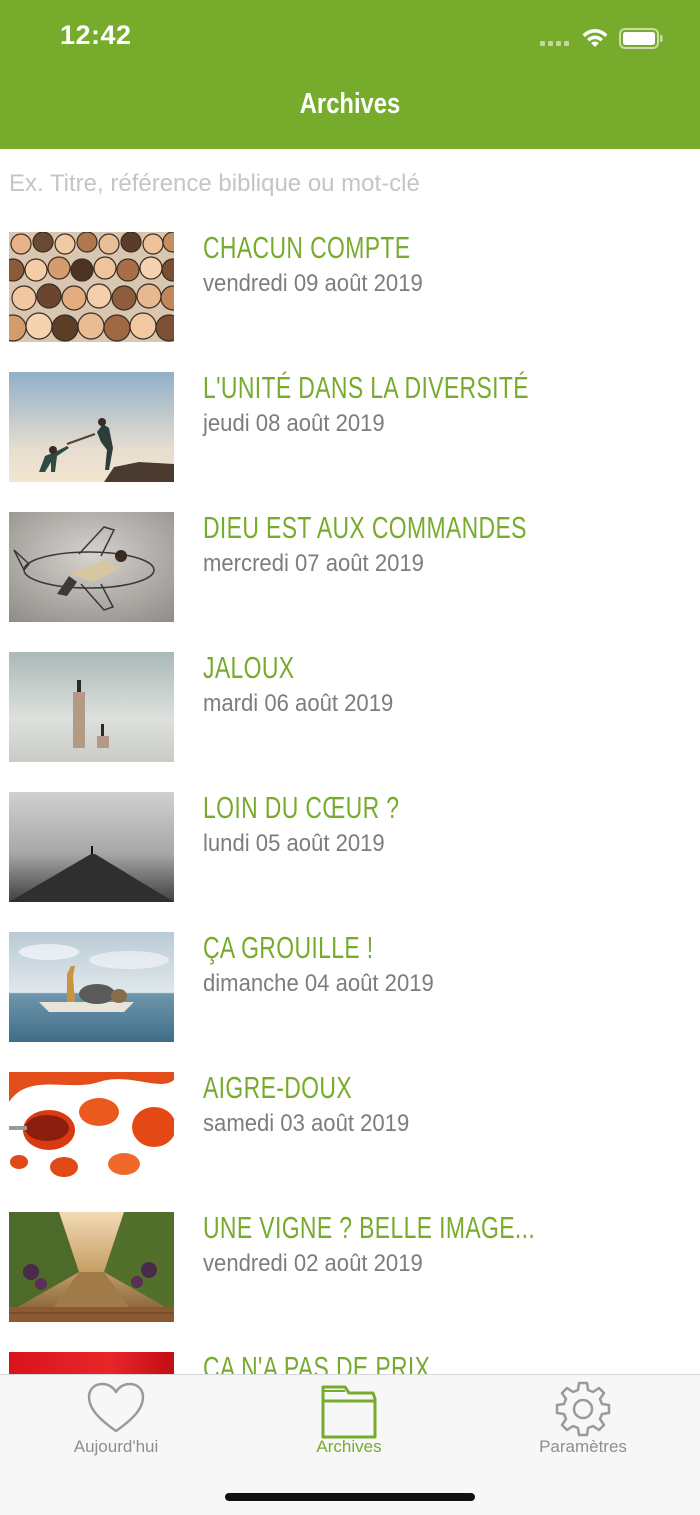 This screenshot has height=1515, width=700. I want to click on item-date: mercredi 07 août 2019, so click(313, 563).